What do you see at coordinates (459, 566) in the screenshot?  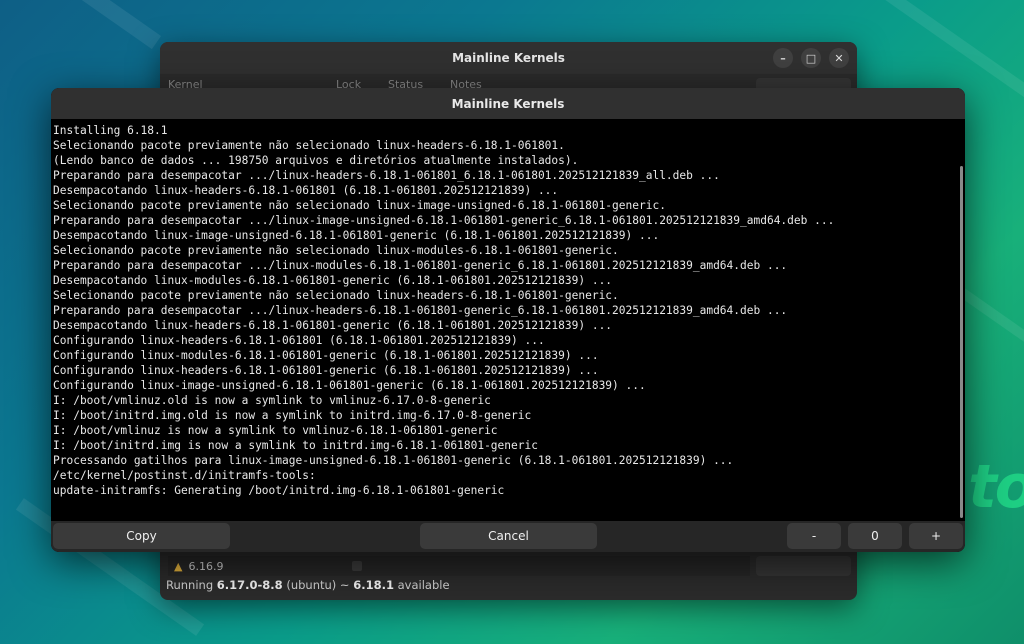 I see `kernel-row: ▲ 6.16.9` at bounding box center [459, 566].